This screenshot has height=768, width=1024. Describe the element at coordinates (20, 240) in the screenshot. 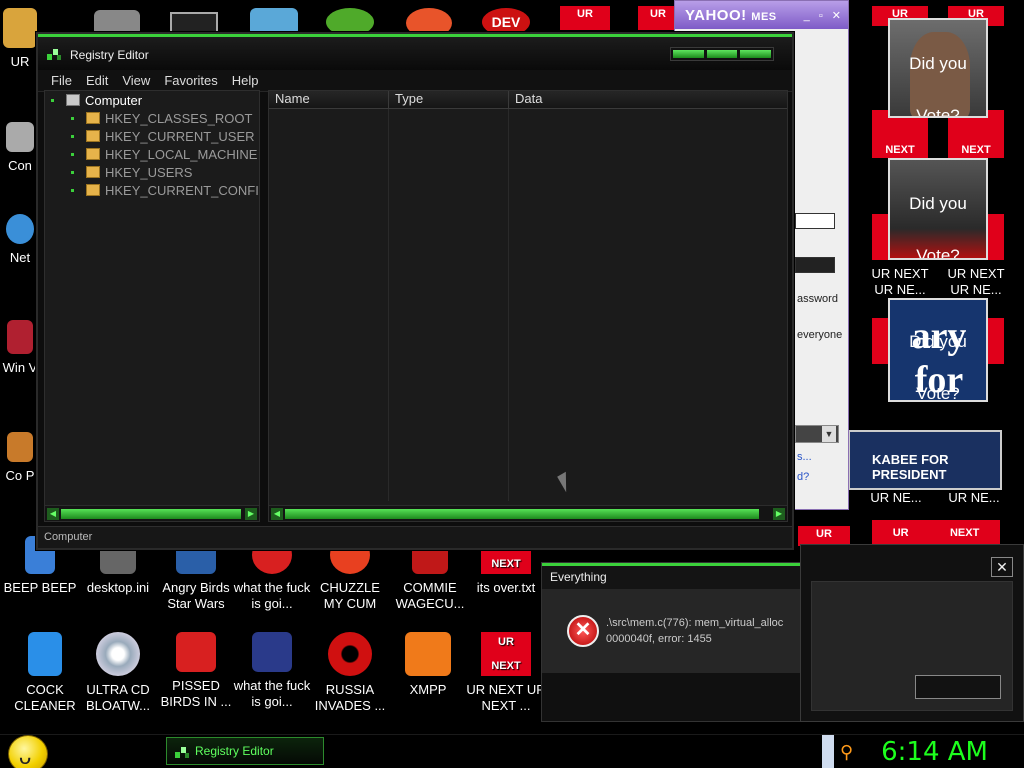

I see `desktop-icon-network: Net` at that location.